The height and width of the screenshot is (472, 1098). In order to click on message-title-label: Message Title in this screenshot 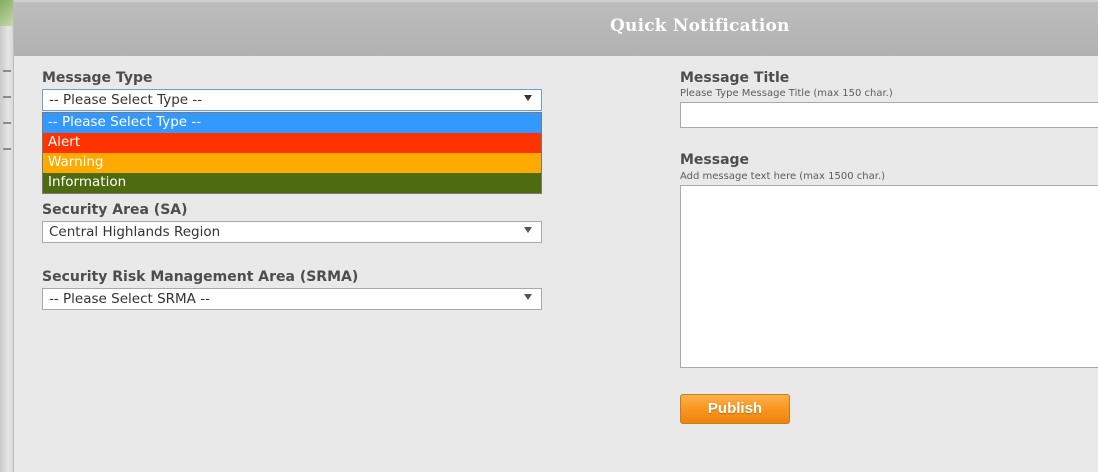, I will do `click(735, 78)`.